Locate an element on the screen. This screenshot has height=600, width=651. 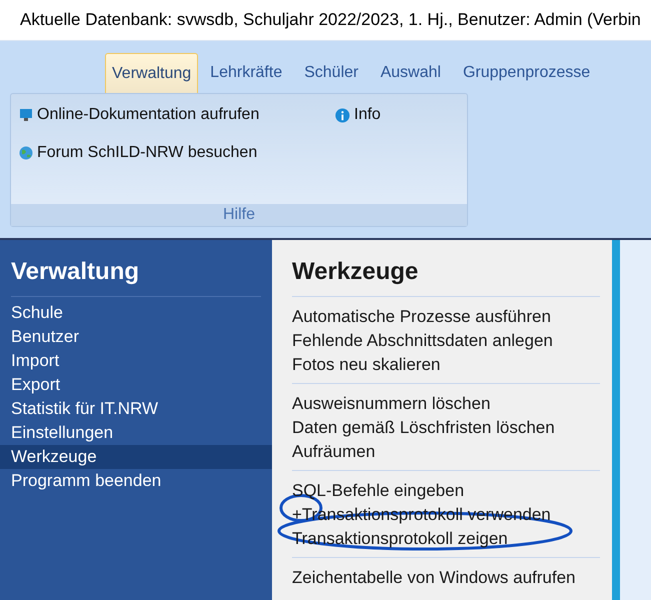
sidebar-item: Statistik für IT.NRW is located at coordinates (136, 409).